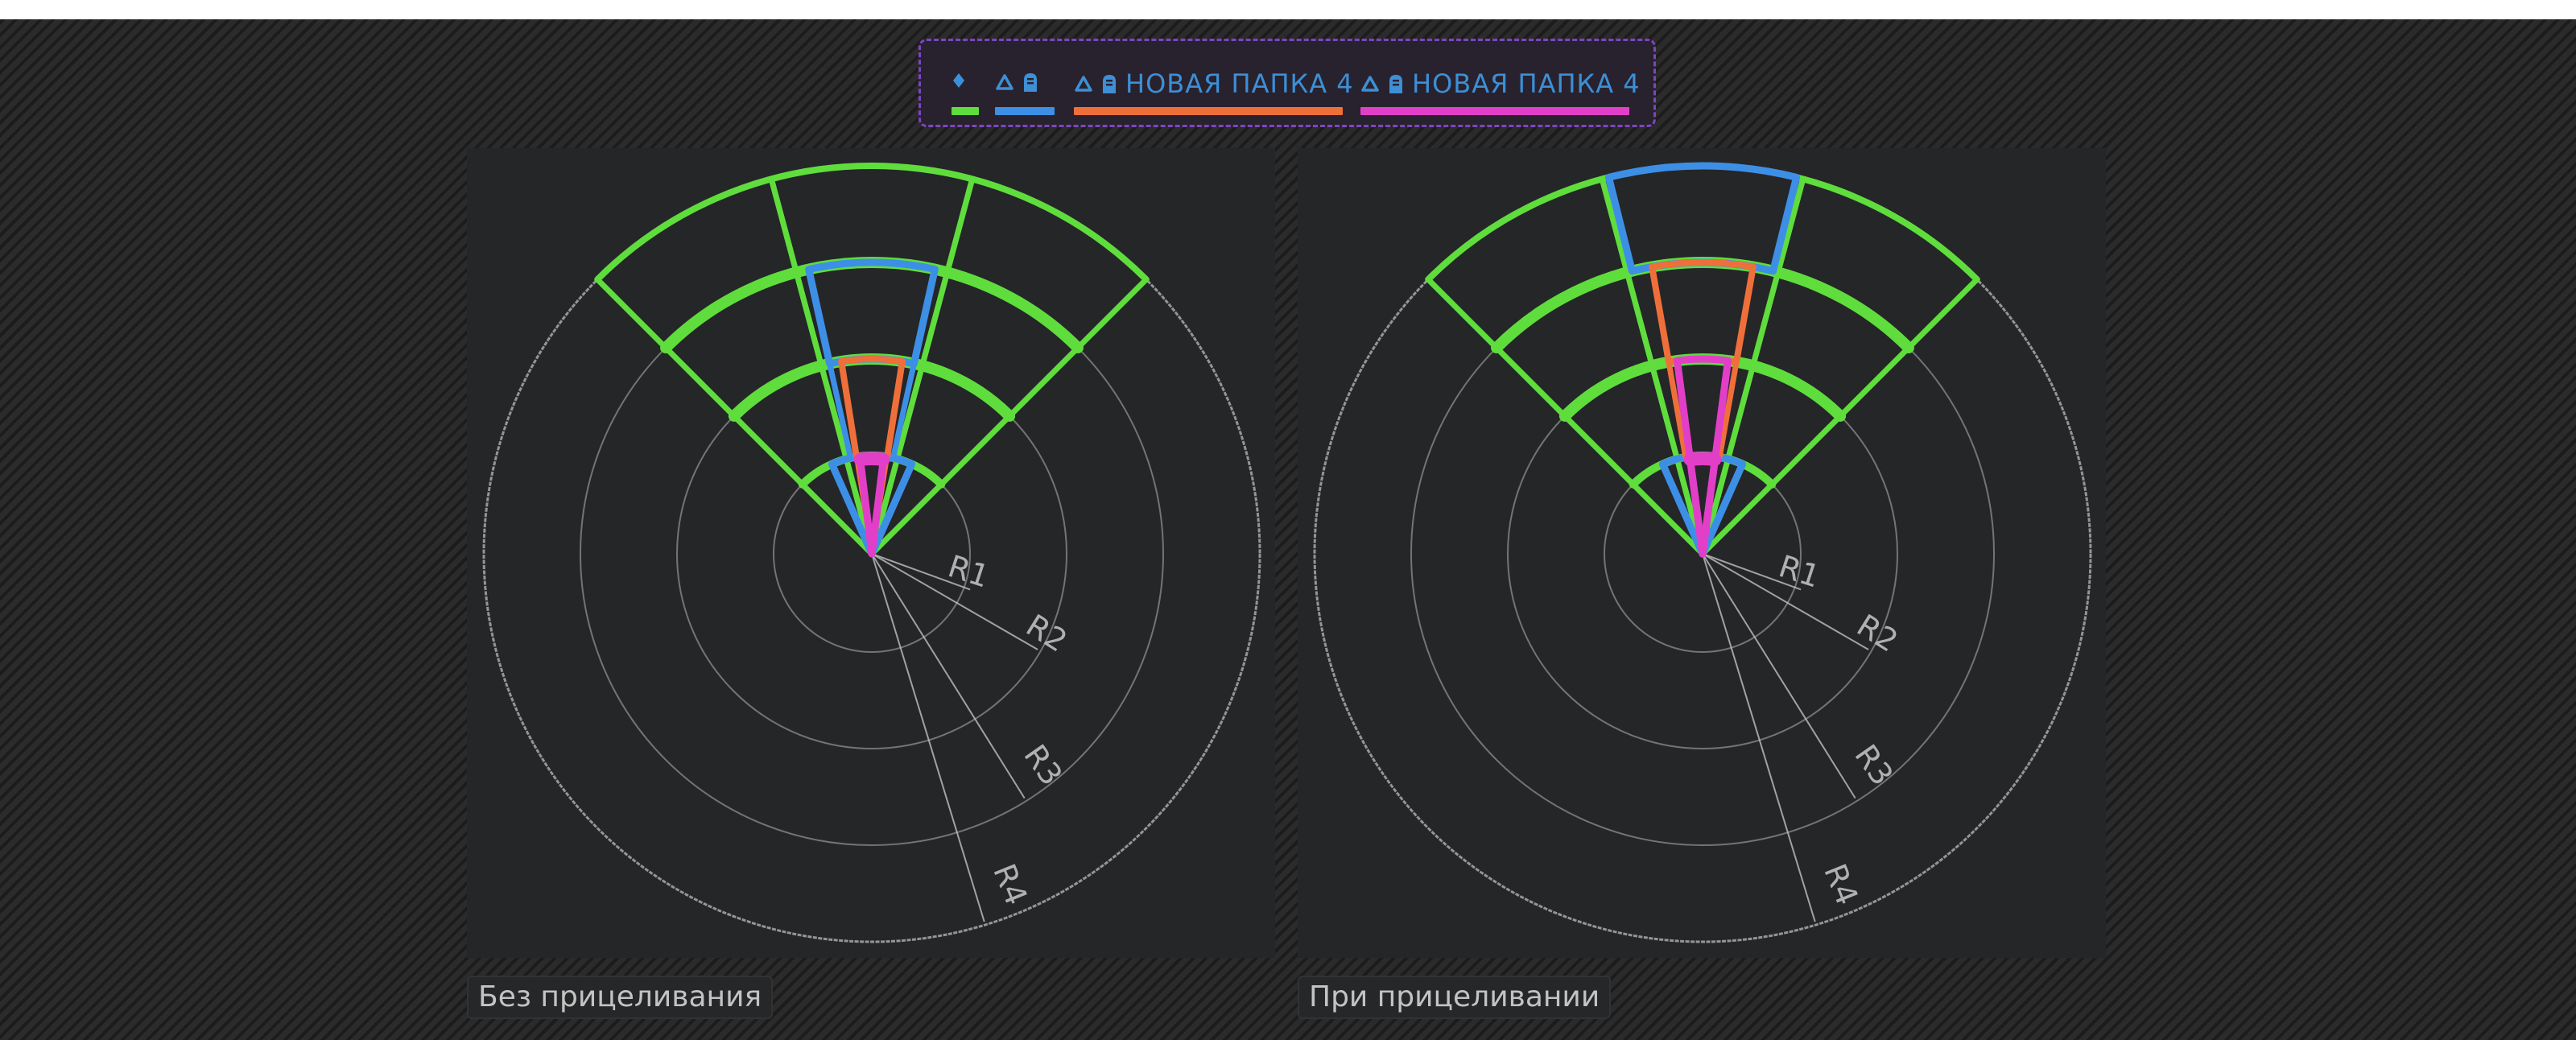  I want to click on caption-no-aim: Без прицеливания, so click(620, 997).